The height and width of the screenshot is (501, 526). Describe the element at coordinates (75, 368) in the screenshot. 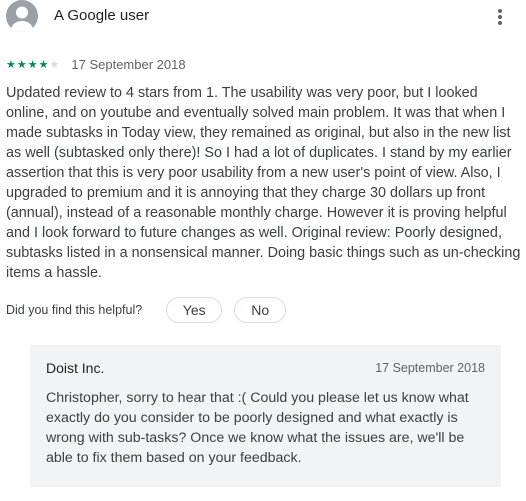

I see `developer-name: Doist Inc.` at that location.